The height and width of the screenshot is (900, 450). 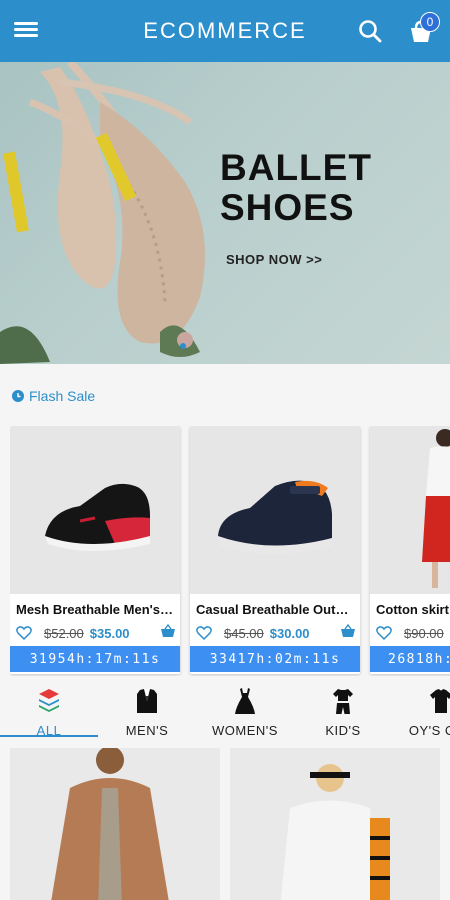 I want to click on brand-title: ECOMMERCE, so click(x=225, y=30).